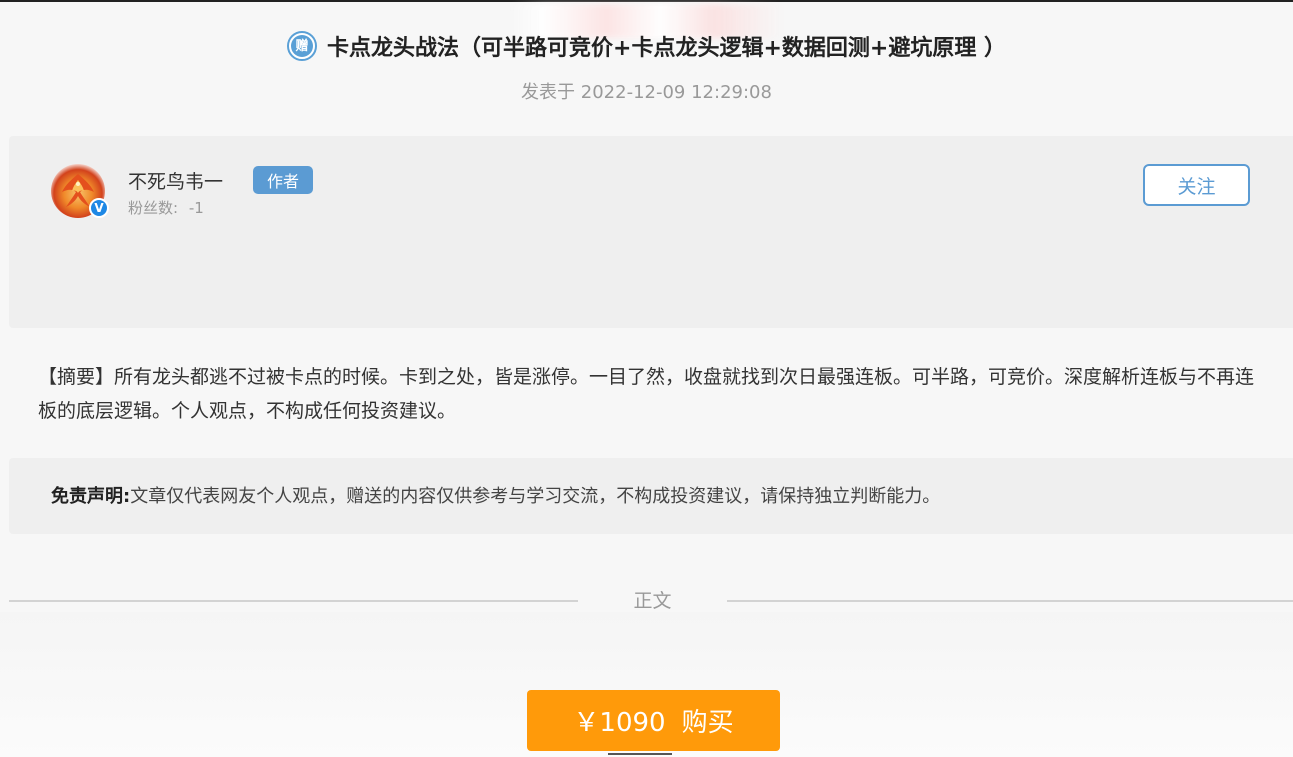  What do you see at coordinates (619, 723) in the screenshot?
I see `buy-price: ￥1090` at bounding box center [619, 723].